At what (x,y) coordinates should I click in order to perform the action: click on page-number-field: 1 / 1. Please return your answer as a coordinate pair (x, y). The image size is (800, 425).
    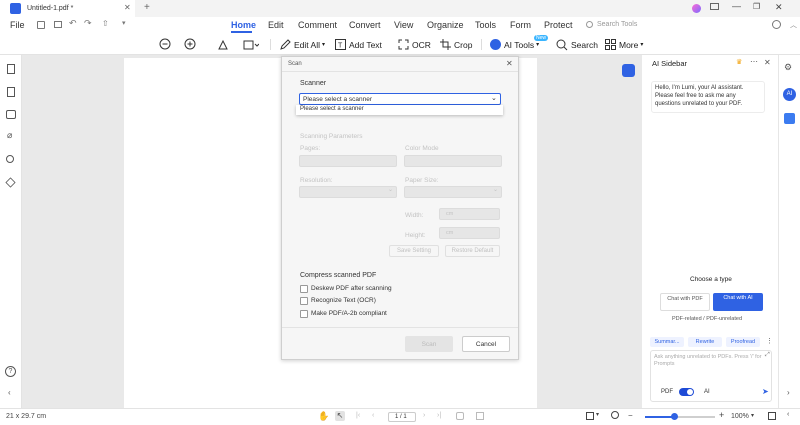
    Looking at the image, I should click on (402, 417).